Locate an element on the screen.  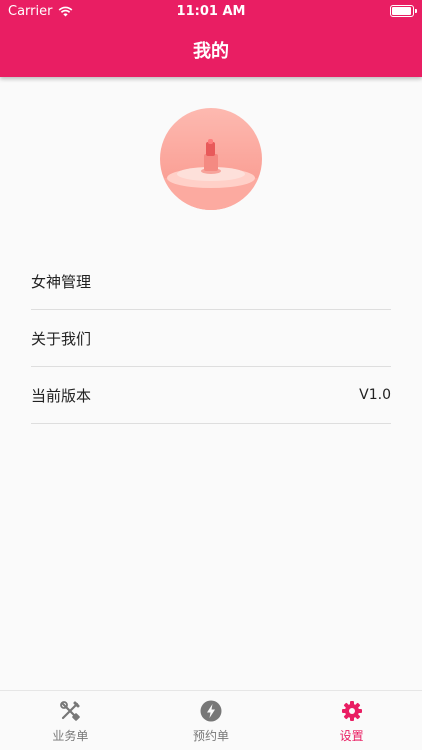
tools-icon is located at coordinates (70, 711).